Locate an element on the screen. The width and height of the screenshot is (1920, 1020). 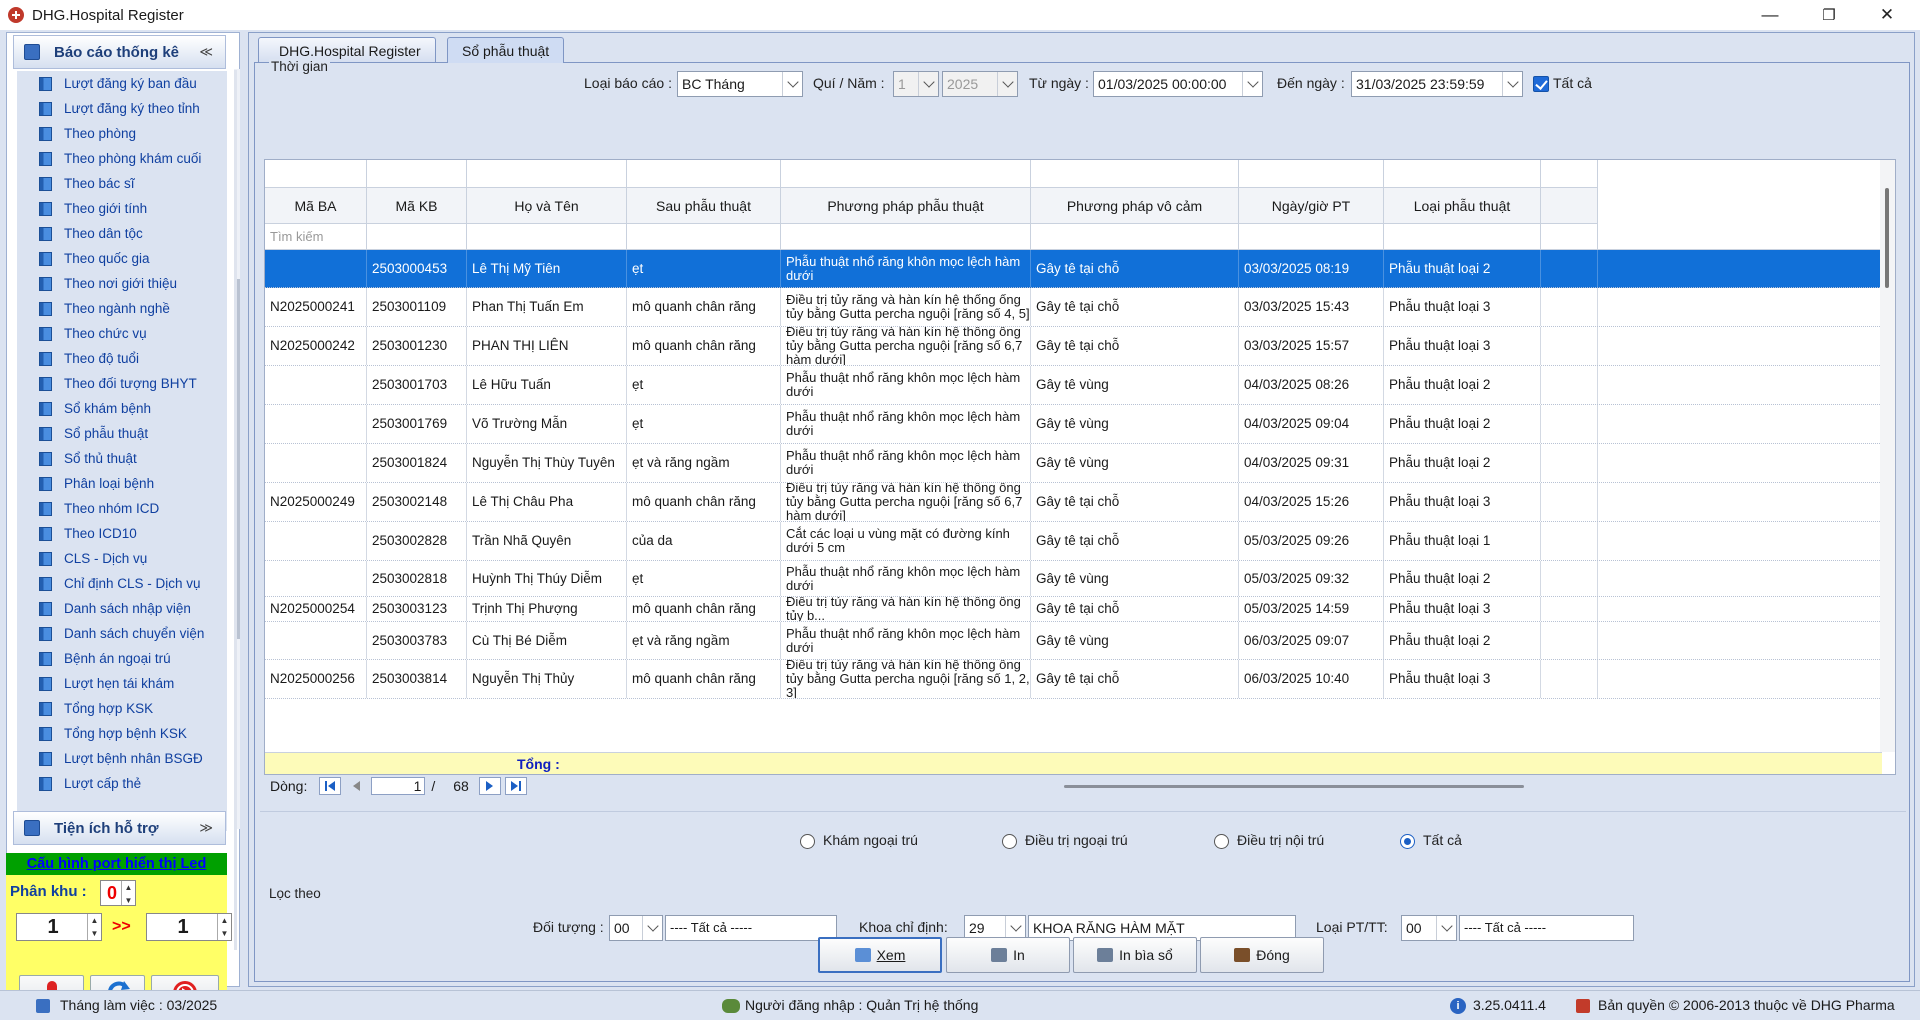
grid-horizontal-scrollbar is located at coordinates (1294, 786).